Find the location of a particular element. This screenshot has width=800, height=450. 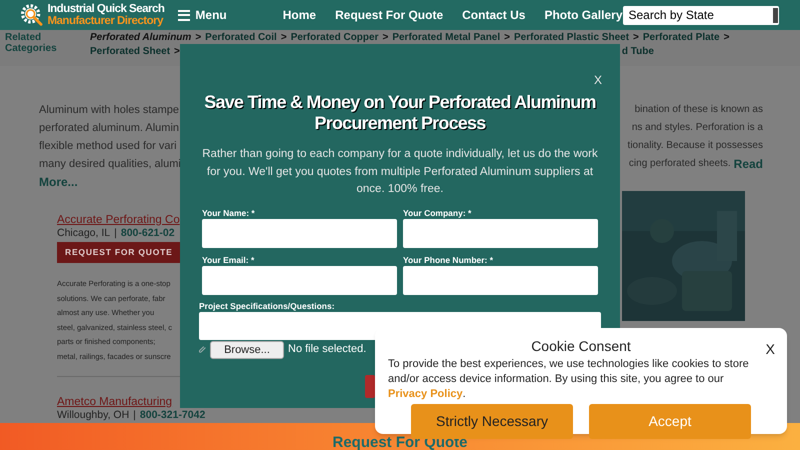

field-label: Your Phone Number: * is located at coordinates (448, 260).